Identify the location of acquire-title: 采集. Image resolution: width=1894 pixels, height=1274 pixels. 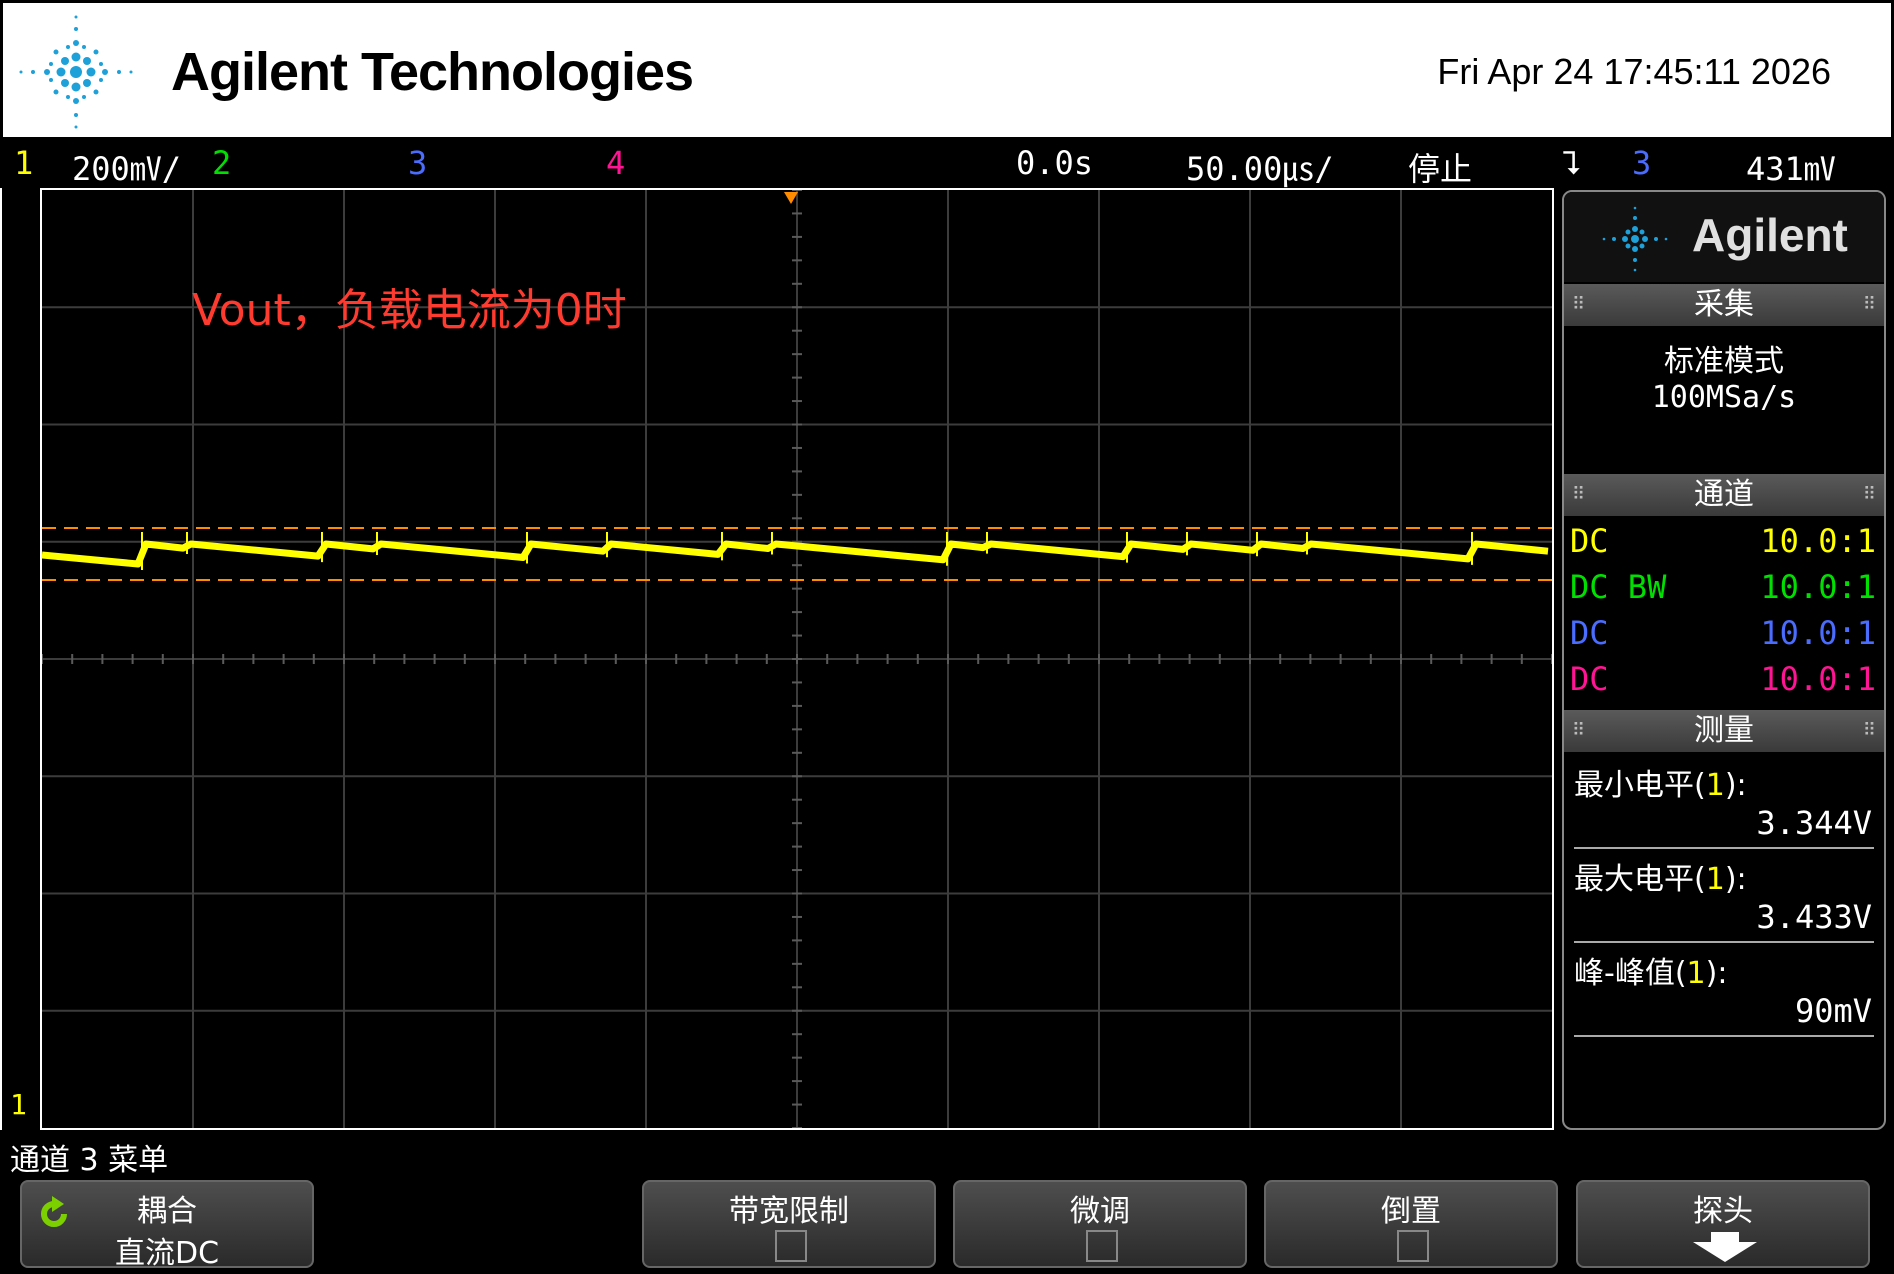
(1724, 304).